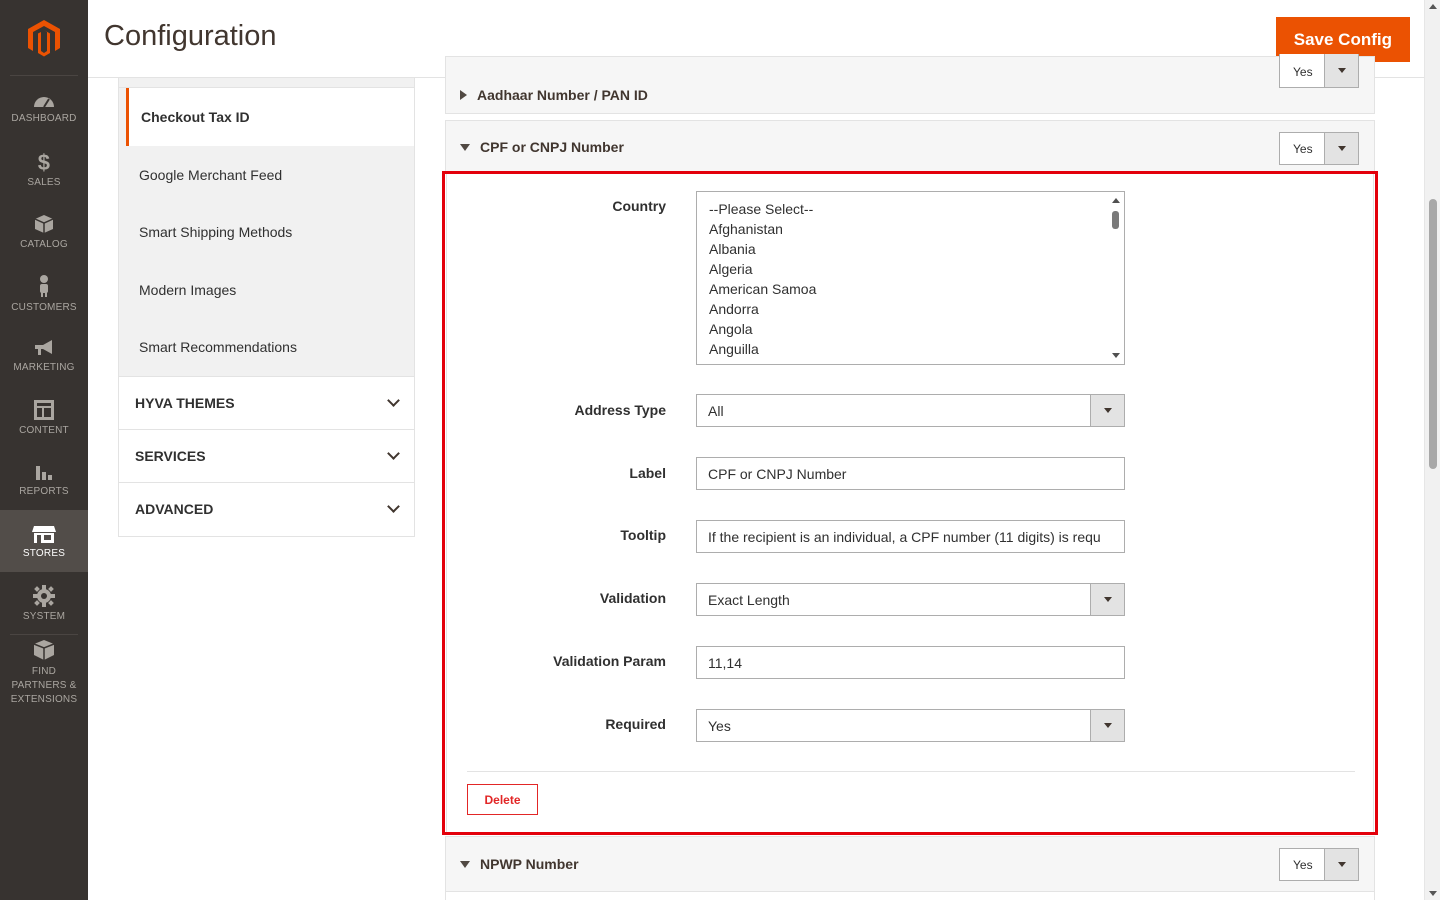  What do you see at coordinates (529, 864) in the screenshot?
I see `section-title: NPWP Number` at bounding box center [529, 864].